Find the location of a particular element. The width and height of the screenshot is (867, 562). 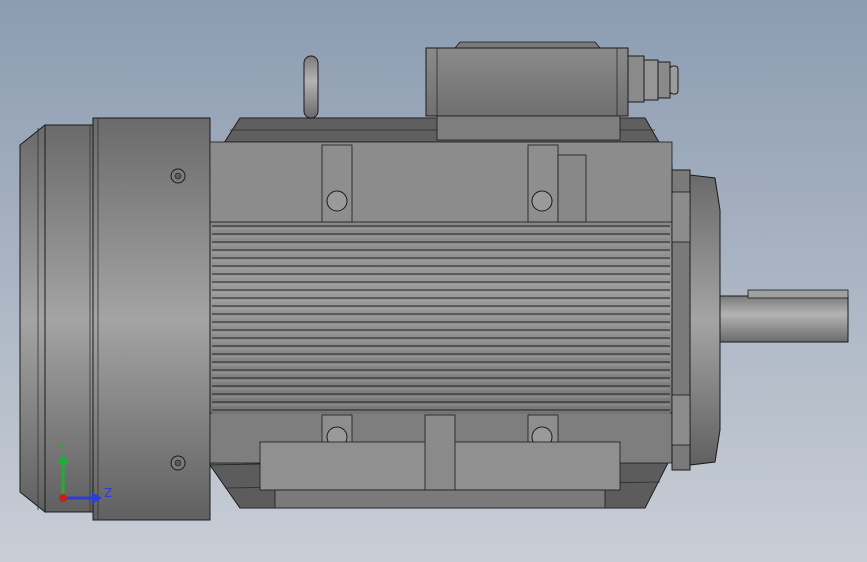

z-axis-label: Z is located at coordinates (108, 493).